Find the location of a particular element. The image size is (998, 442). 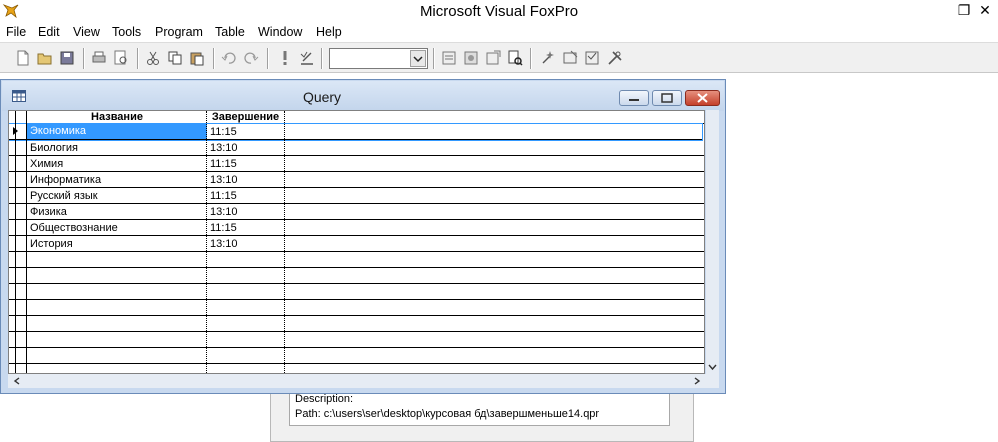

command-window-icon is located at coordinates (449, 58).